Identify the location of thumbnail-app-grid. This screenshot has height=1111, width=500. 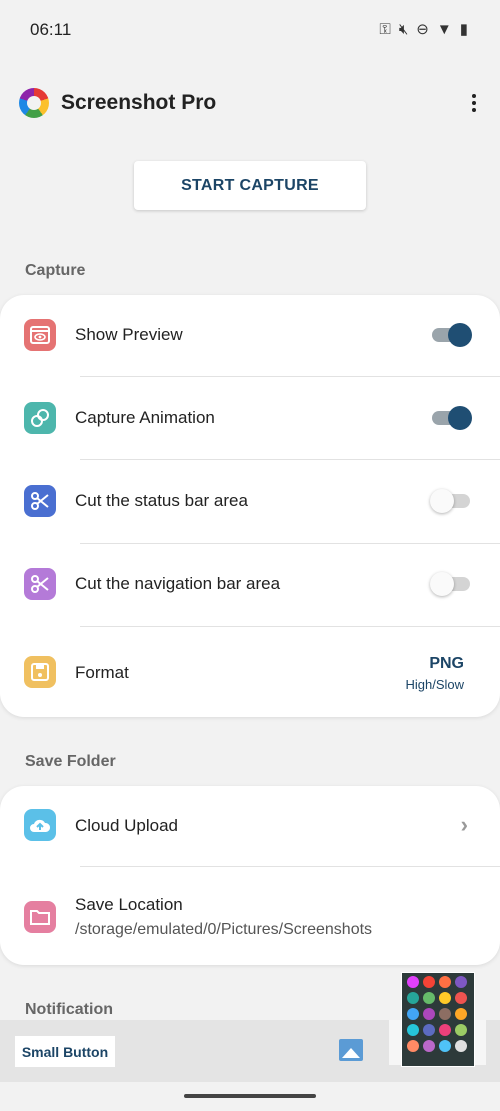
(437, 1014).